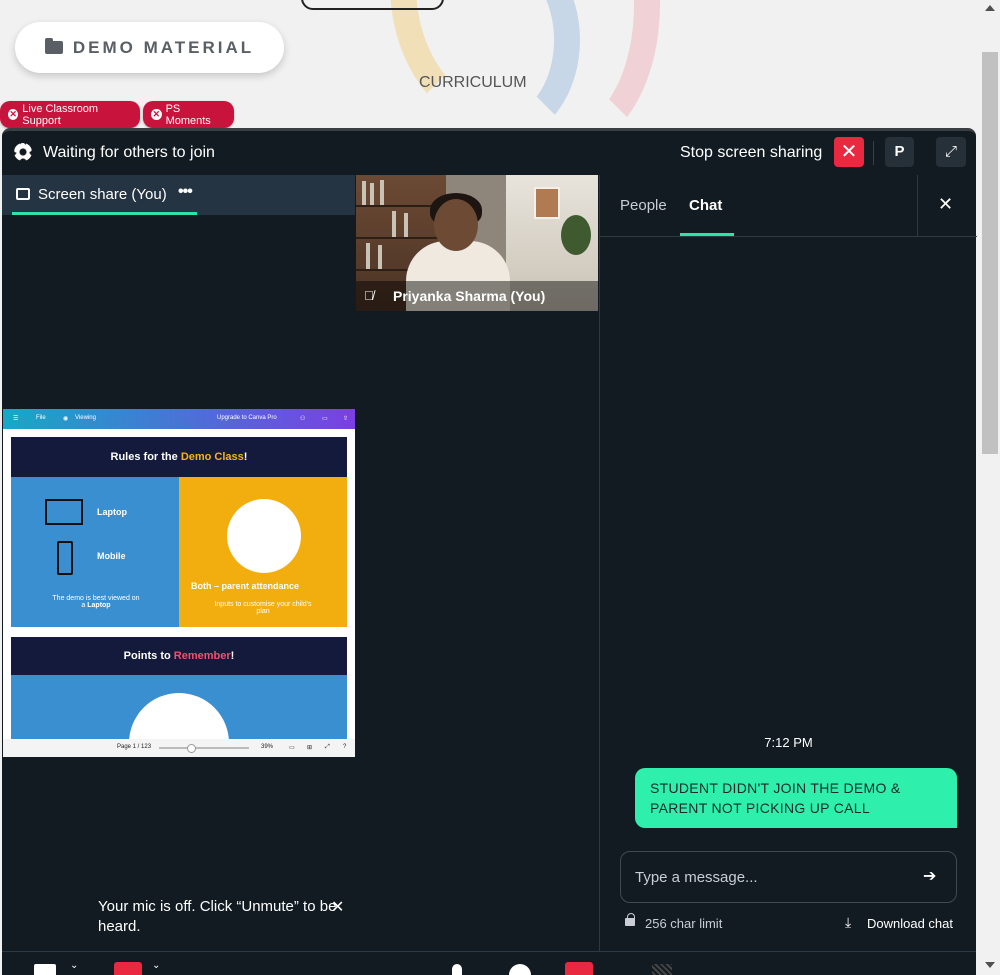  What do you see at coordinates (469, 296) in the screenshot?
I see `participant-name: Priyanka Sharma (You)` at bounding box center [469, 296].